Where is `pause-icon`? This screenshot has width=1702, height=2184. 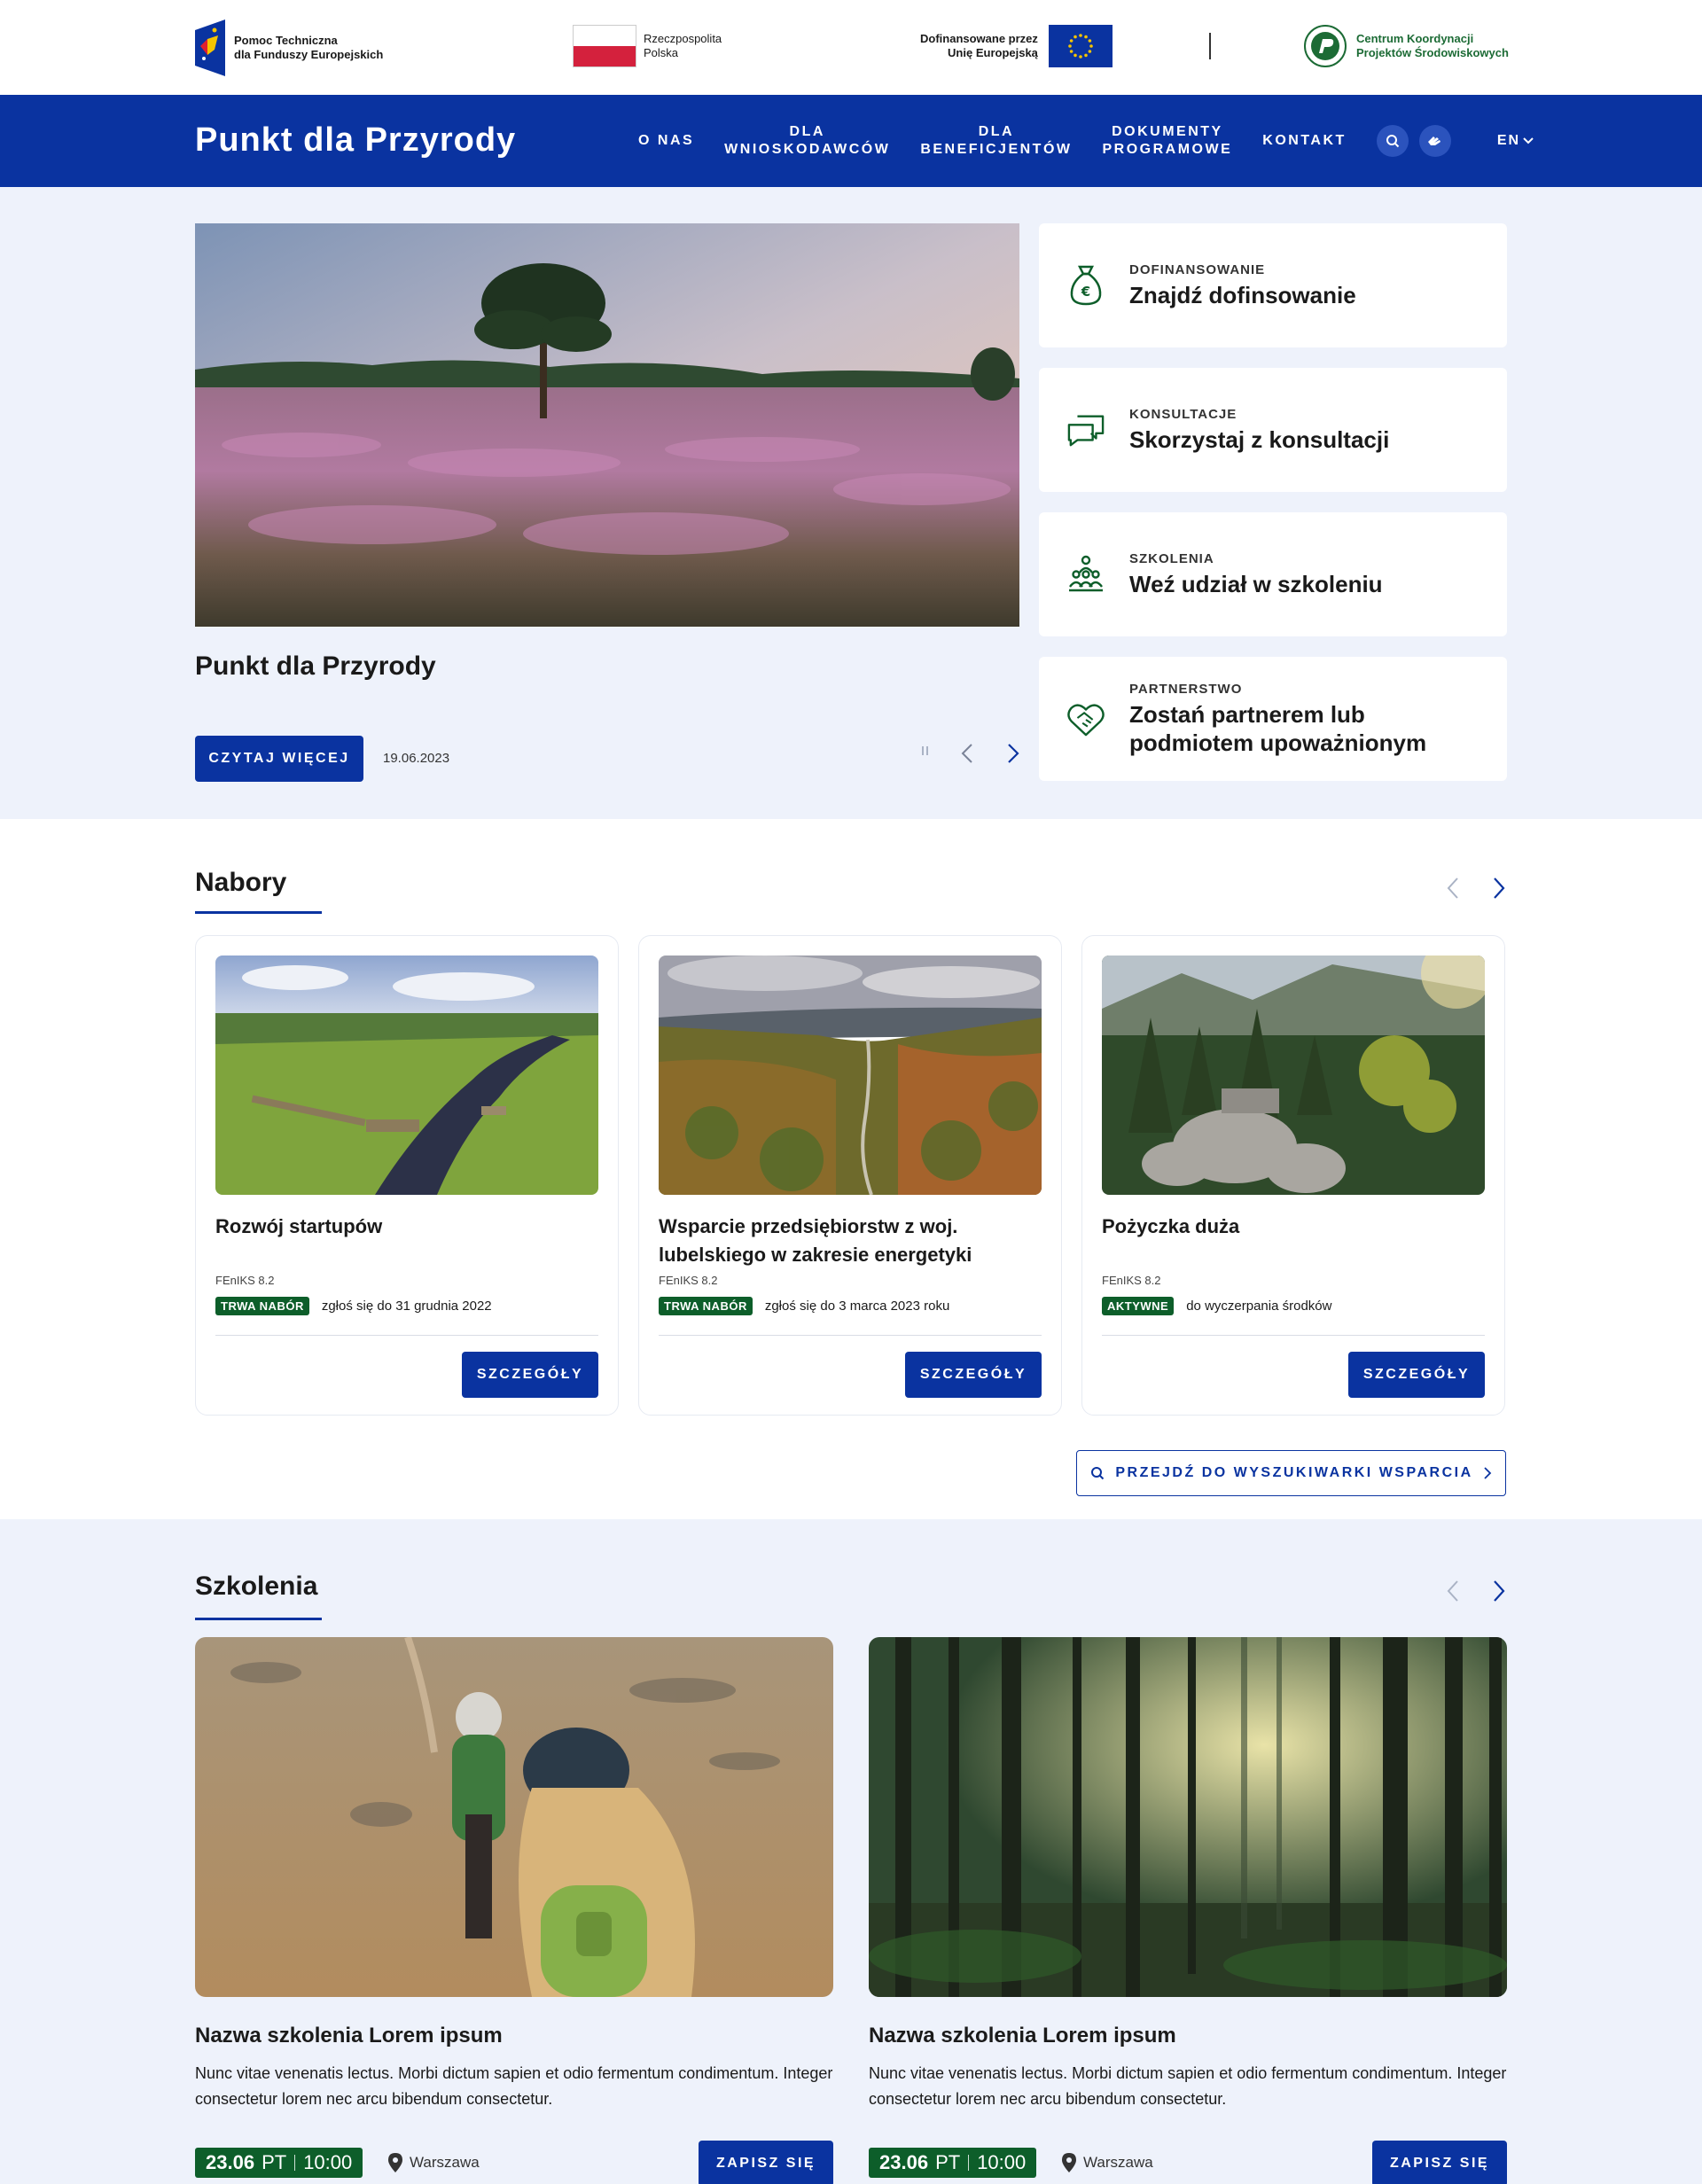 pause-icon is located at coordinates (925, 750).